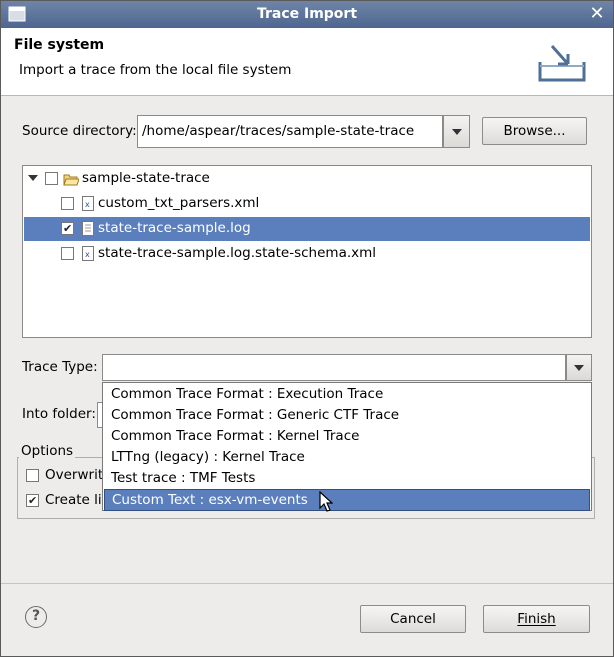  I want to click on expand-chevron-icon, so click(33, 178).